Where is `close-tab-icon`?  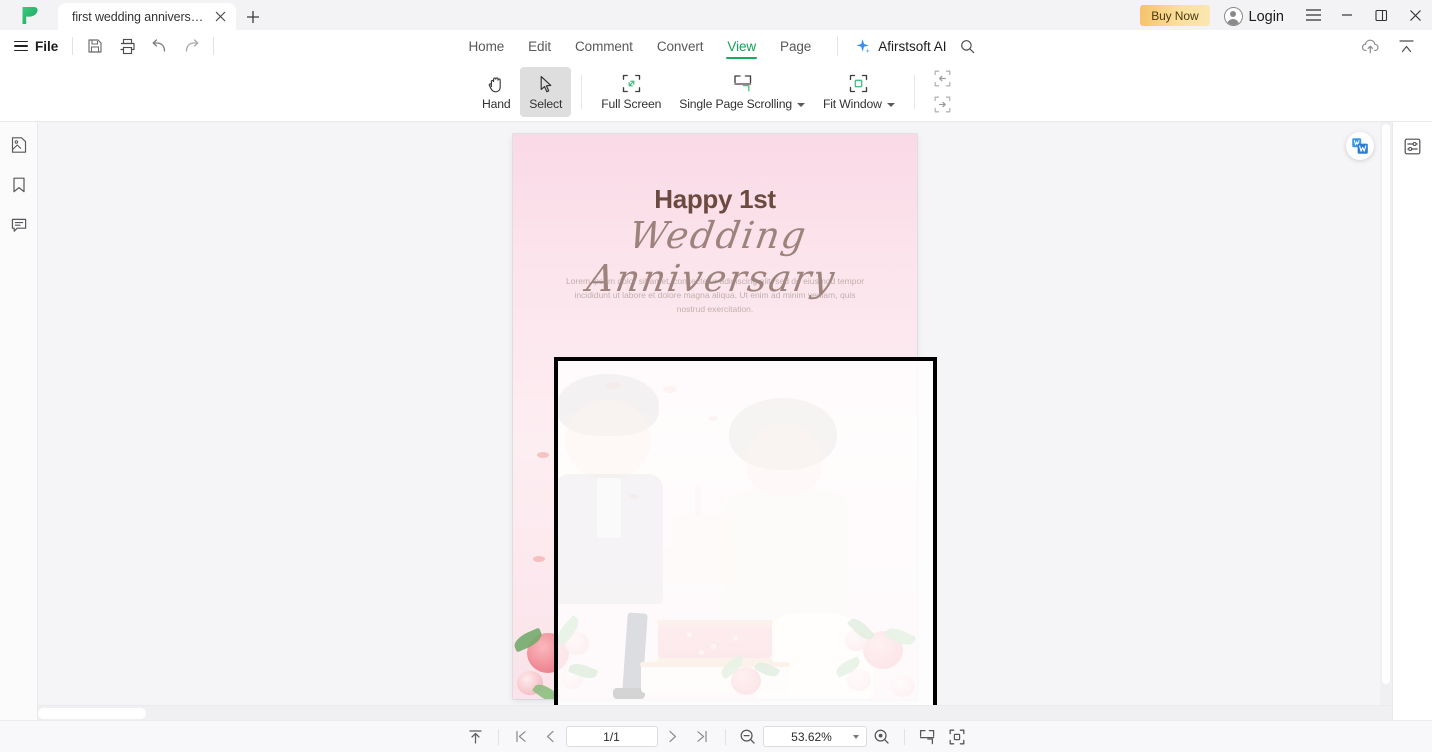 close-tab-icon is located at coordinates (220, 17).